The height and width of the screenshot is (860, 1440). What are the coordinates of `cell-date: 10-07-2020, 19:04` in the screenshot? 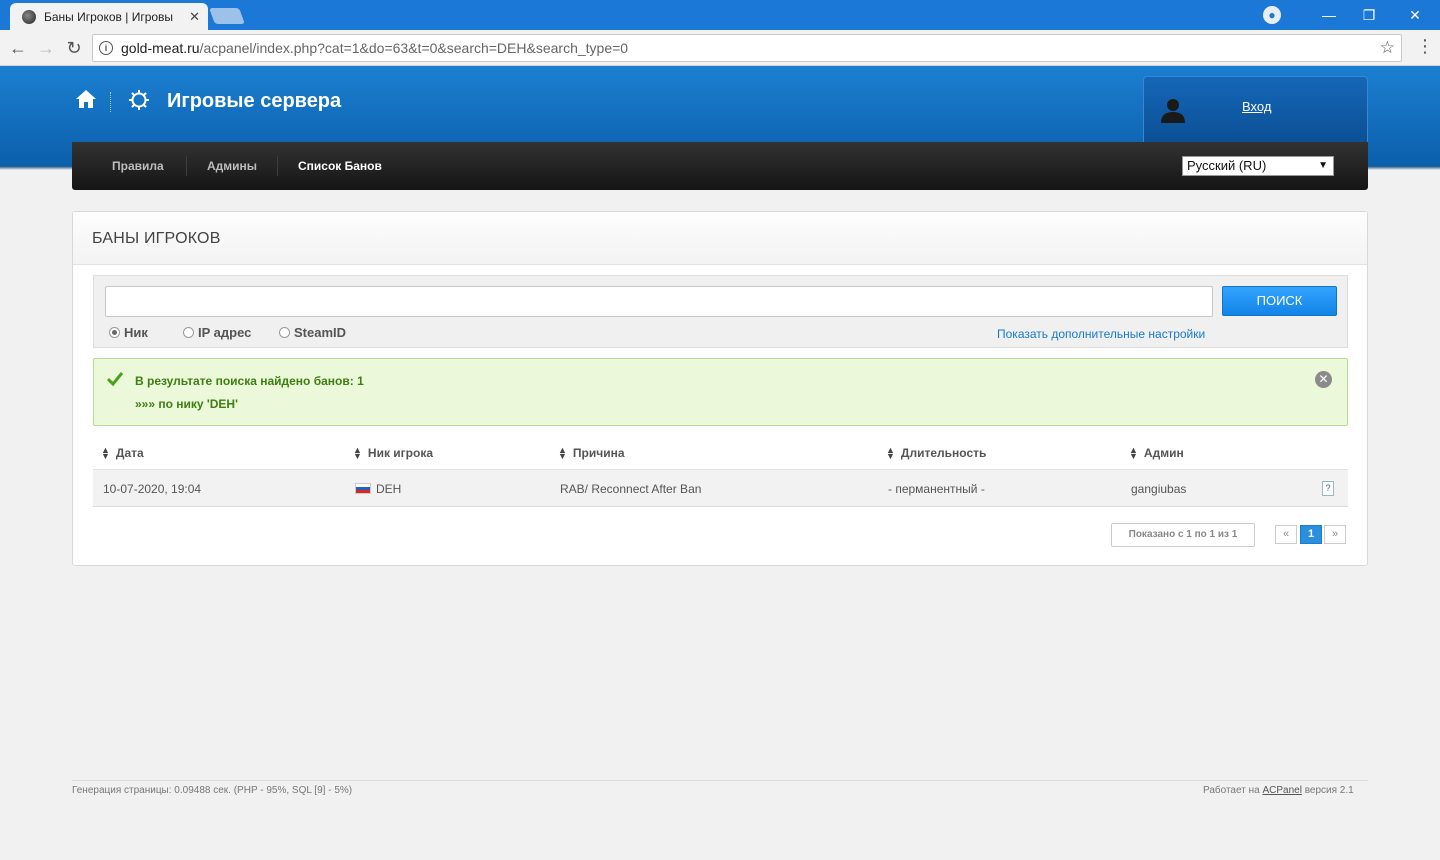 It's located at (152, 489).